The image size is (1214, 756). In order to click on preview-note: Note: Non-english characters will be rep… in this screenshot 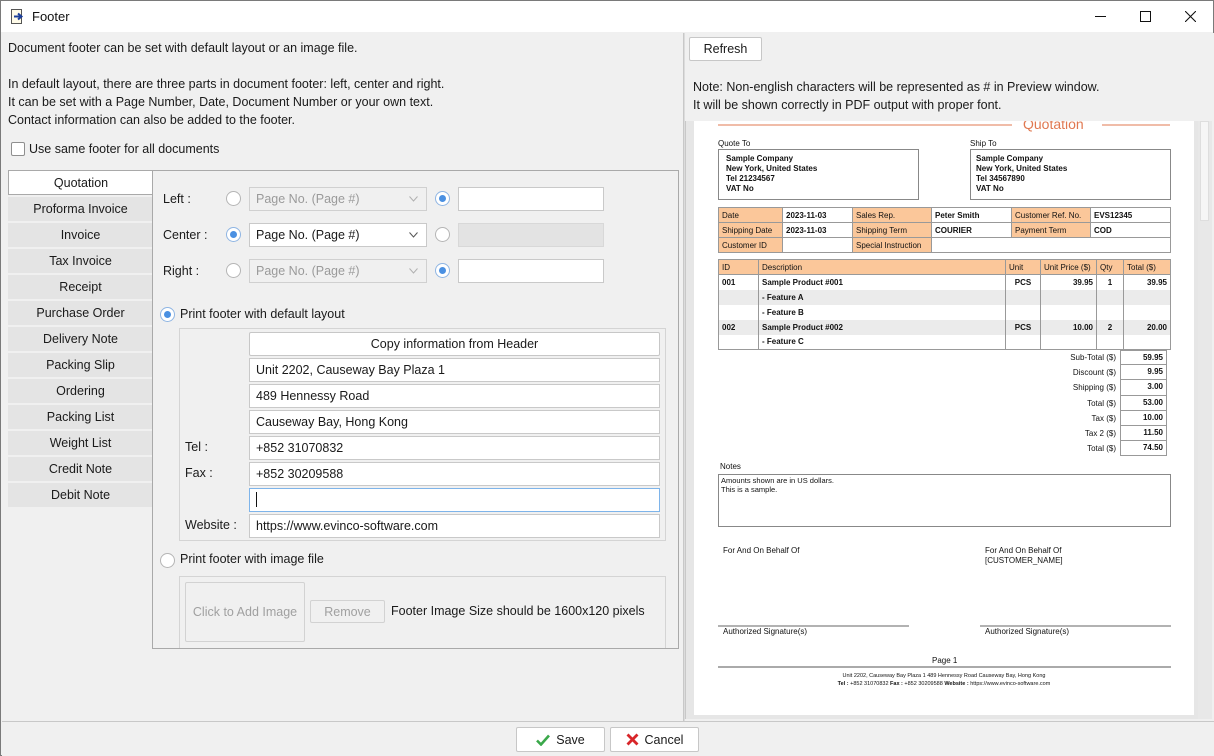, I will do `click(896, 87)`.